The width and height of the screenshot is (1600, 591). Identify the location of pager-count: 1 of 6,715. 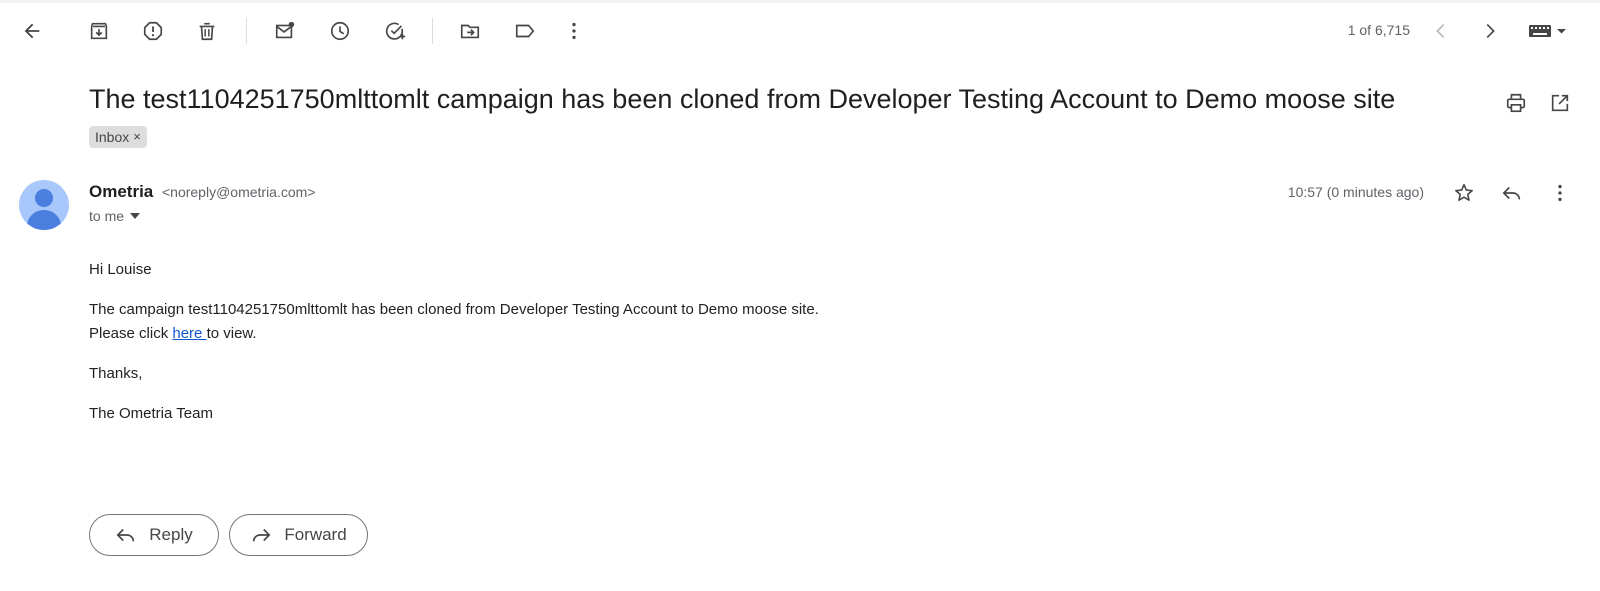
(1378, 30).